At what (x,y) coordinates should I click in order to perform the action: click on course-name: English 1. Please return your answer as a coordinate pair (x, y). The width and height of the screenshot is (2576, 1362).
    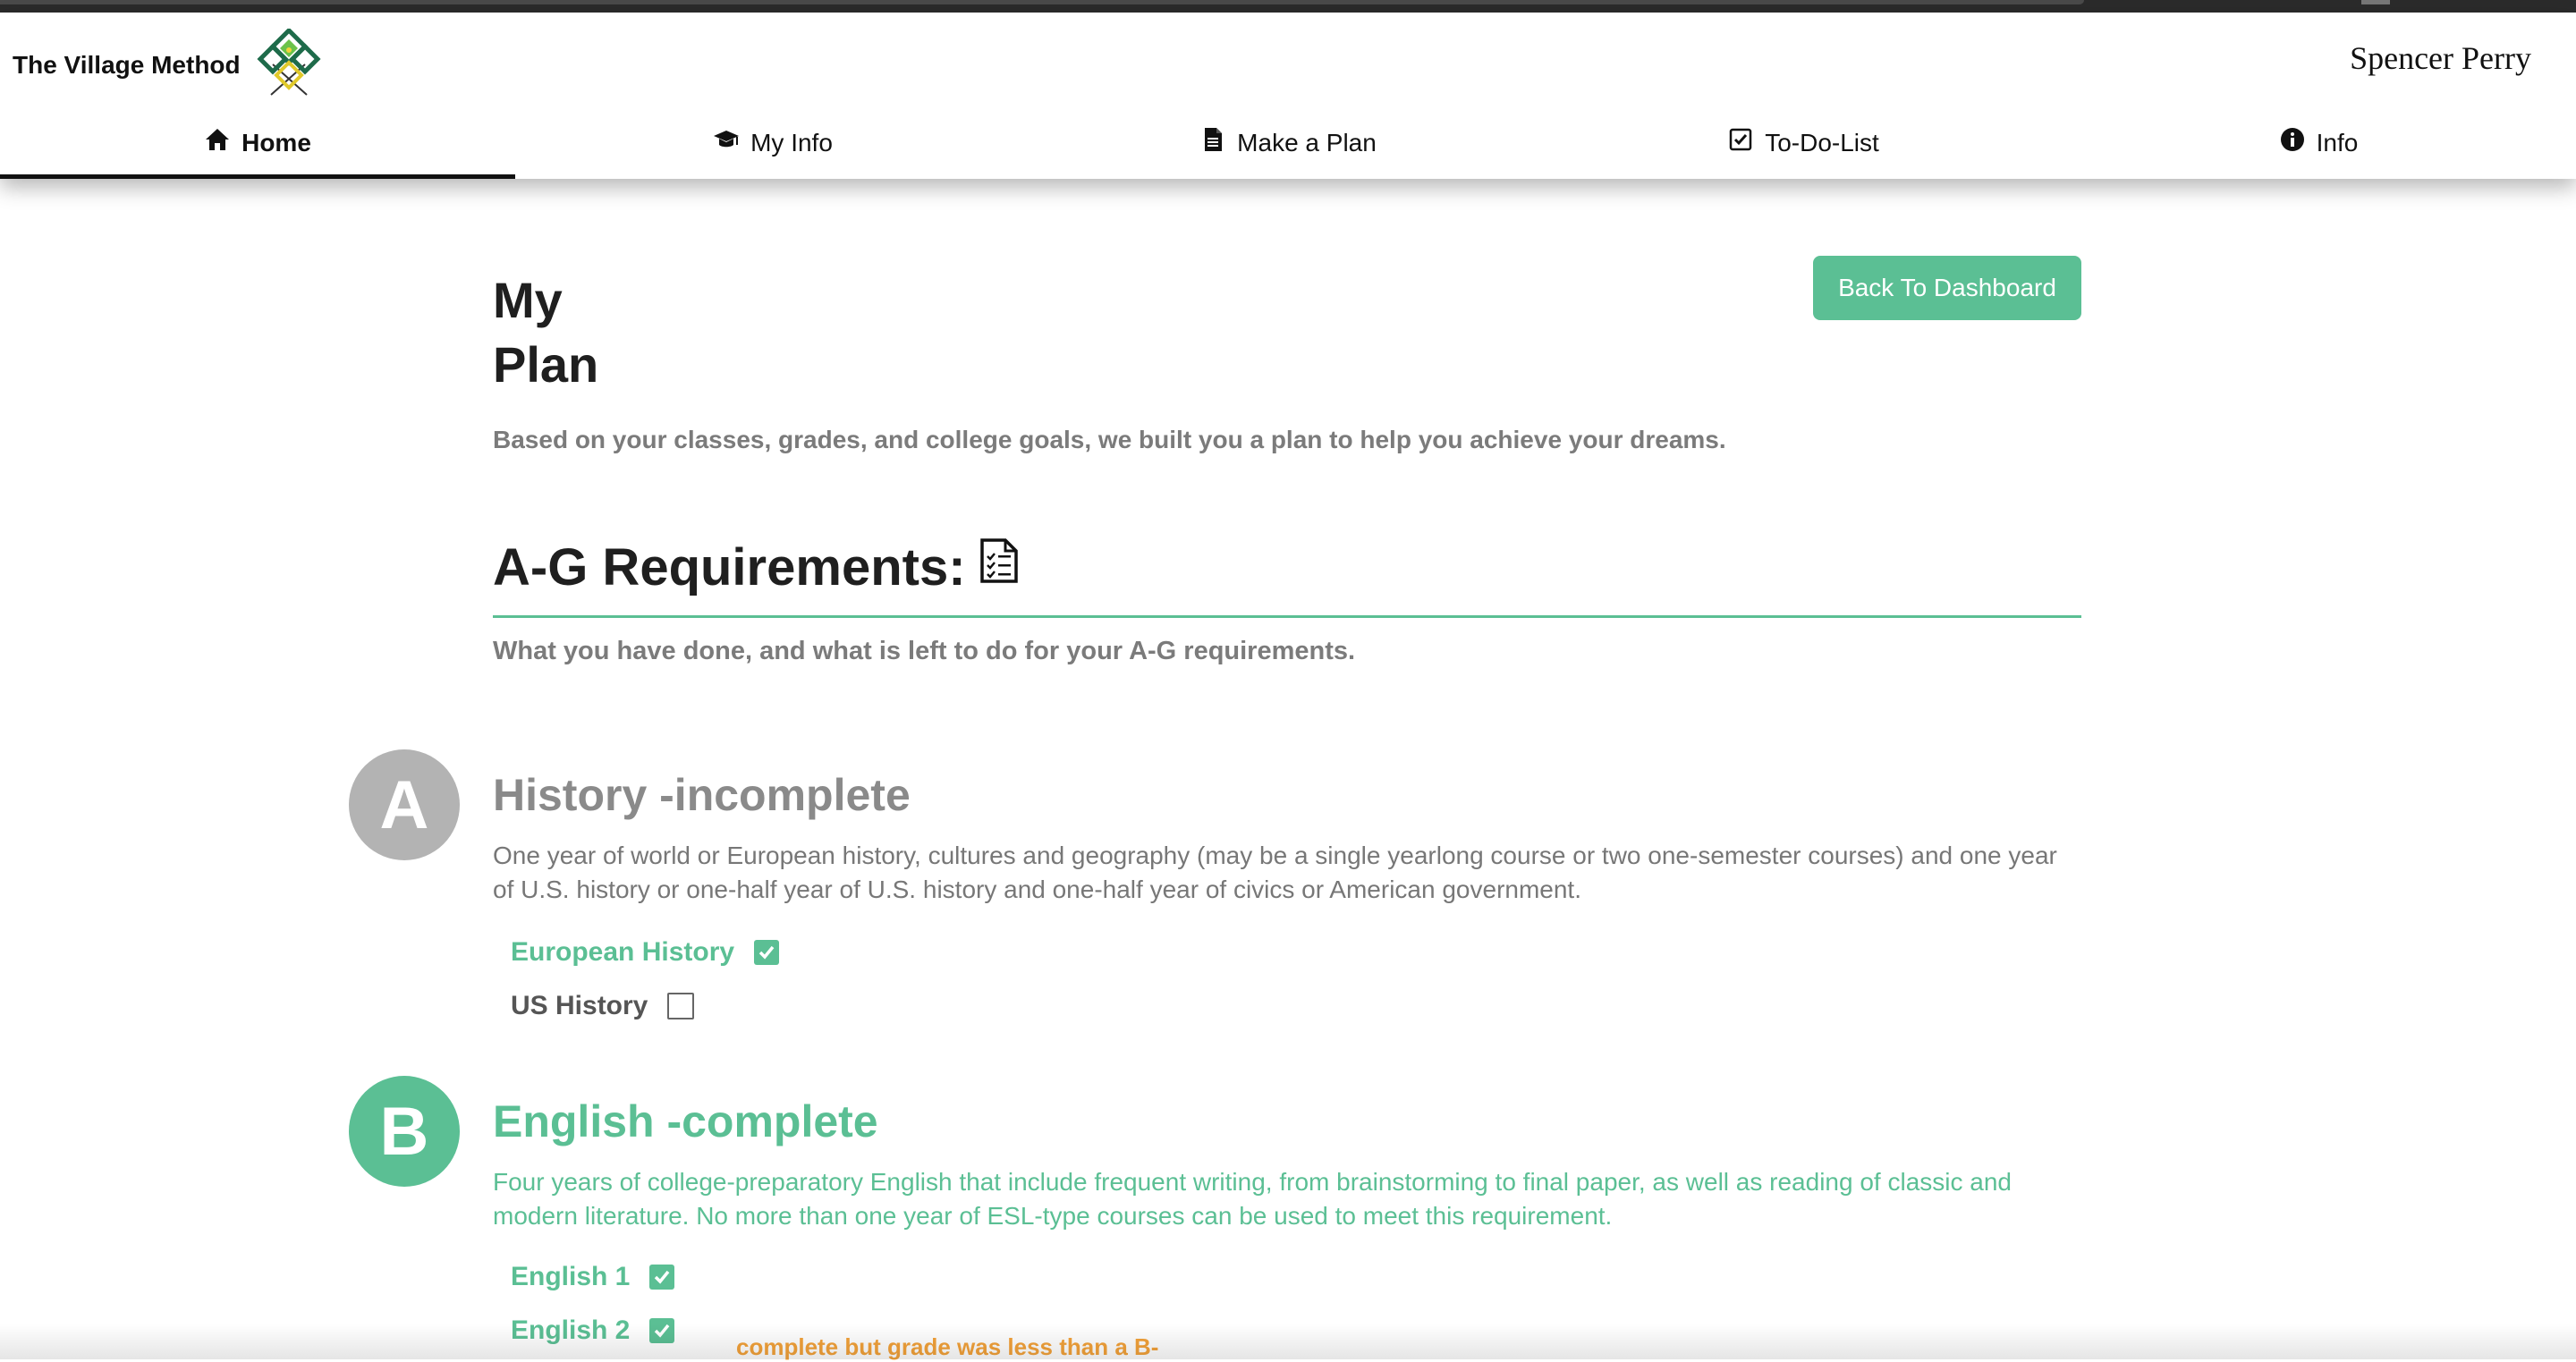
    Looking at the image, I should click on (571, 1276).